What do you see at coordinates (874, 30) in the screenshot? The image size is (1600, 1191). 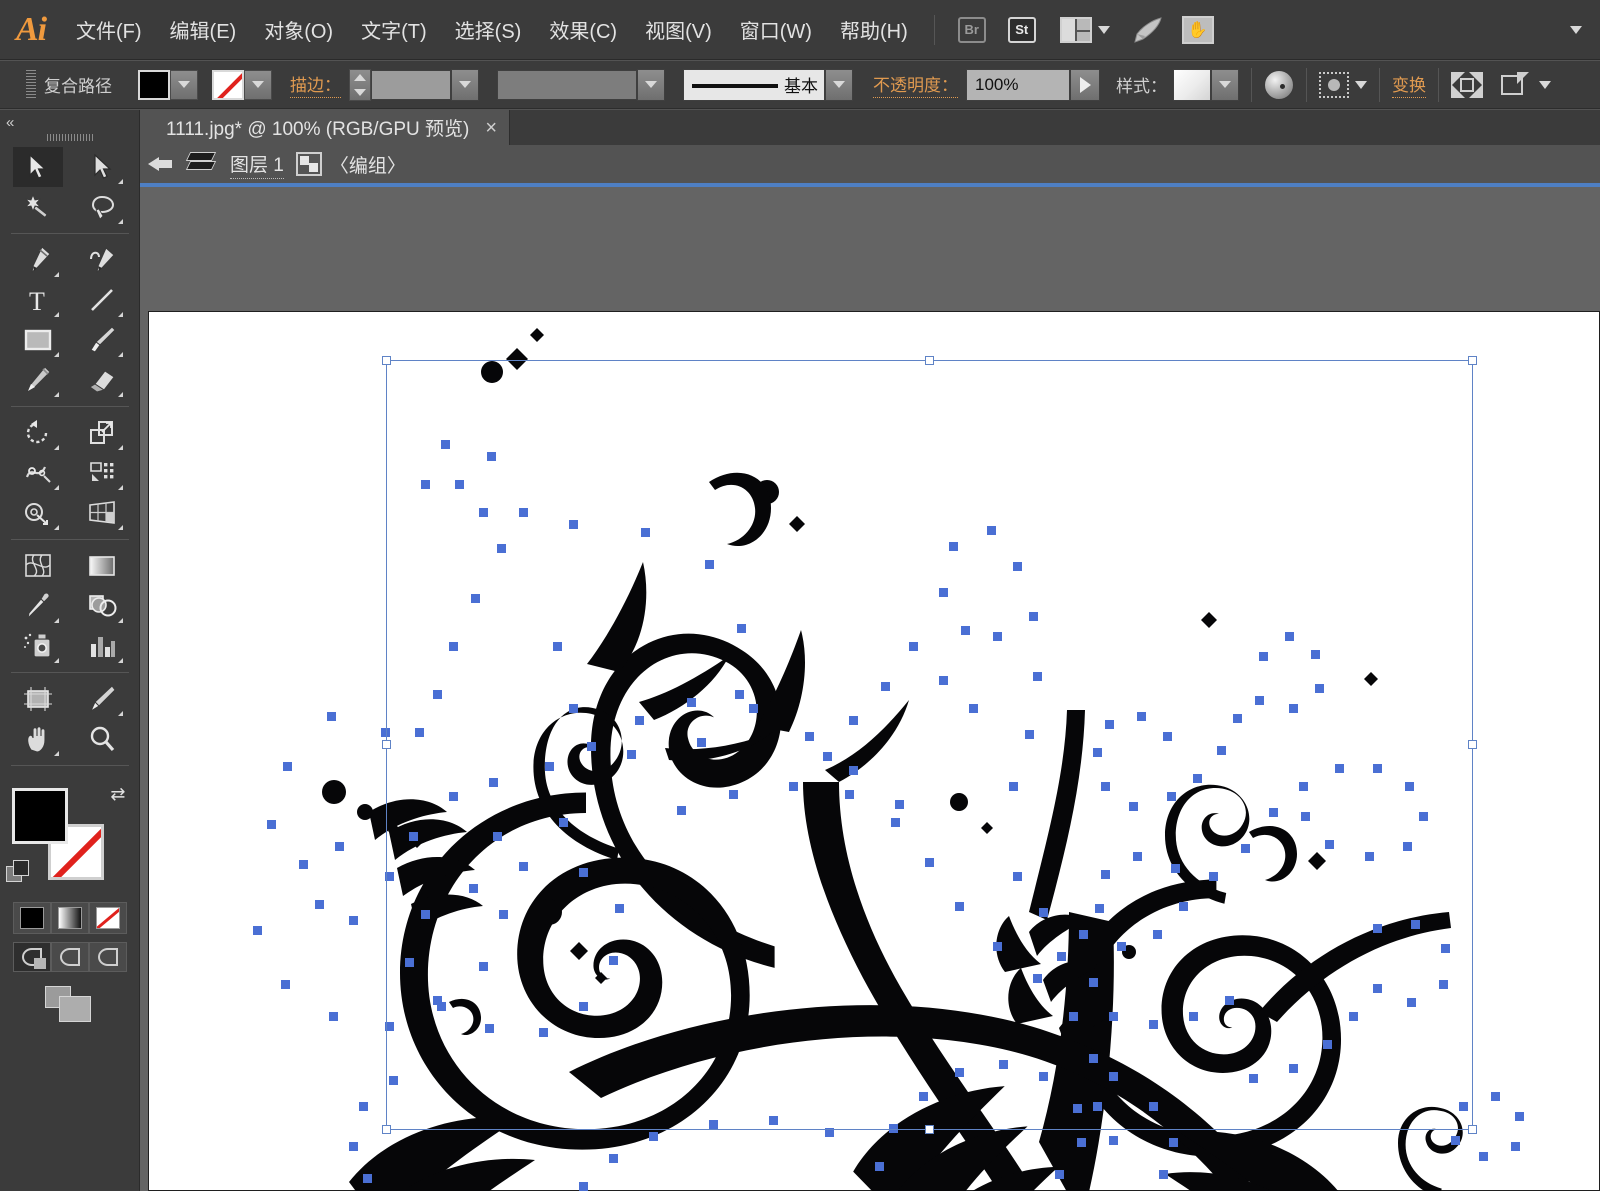 I see `menu-help: 帮助(H)` at bounding box center [874, 30].